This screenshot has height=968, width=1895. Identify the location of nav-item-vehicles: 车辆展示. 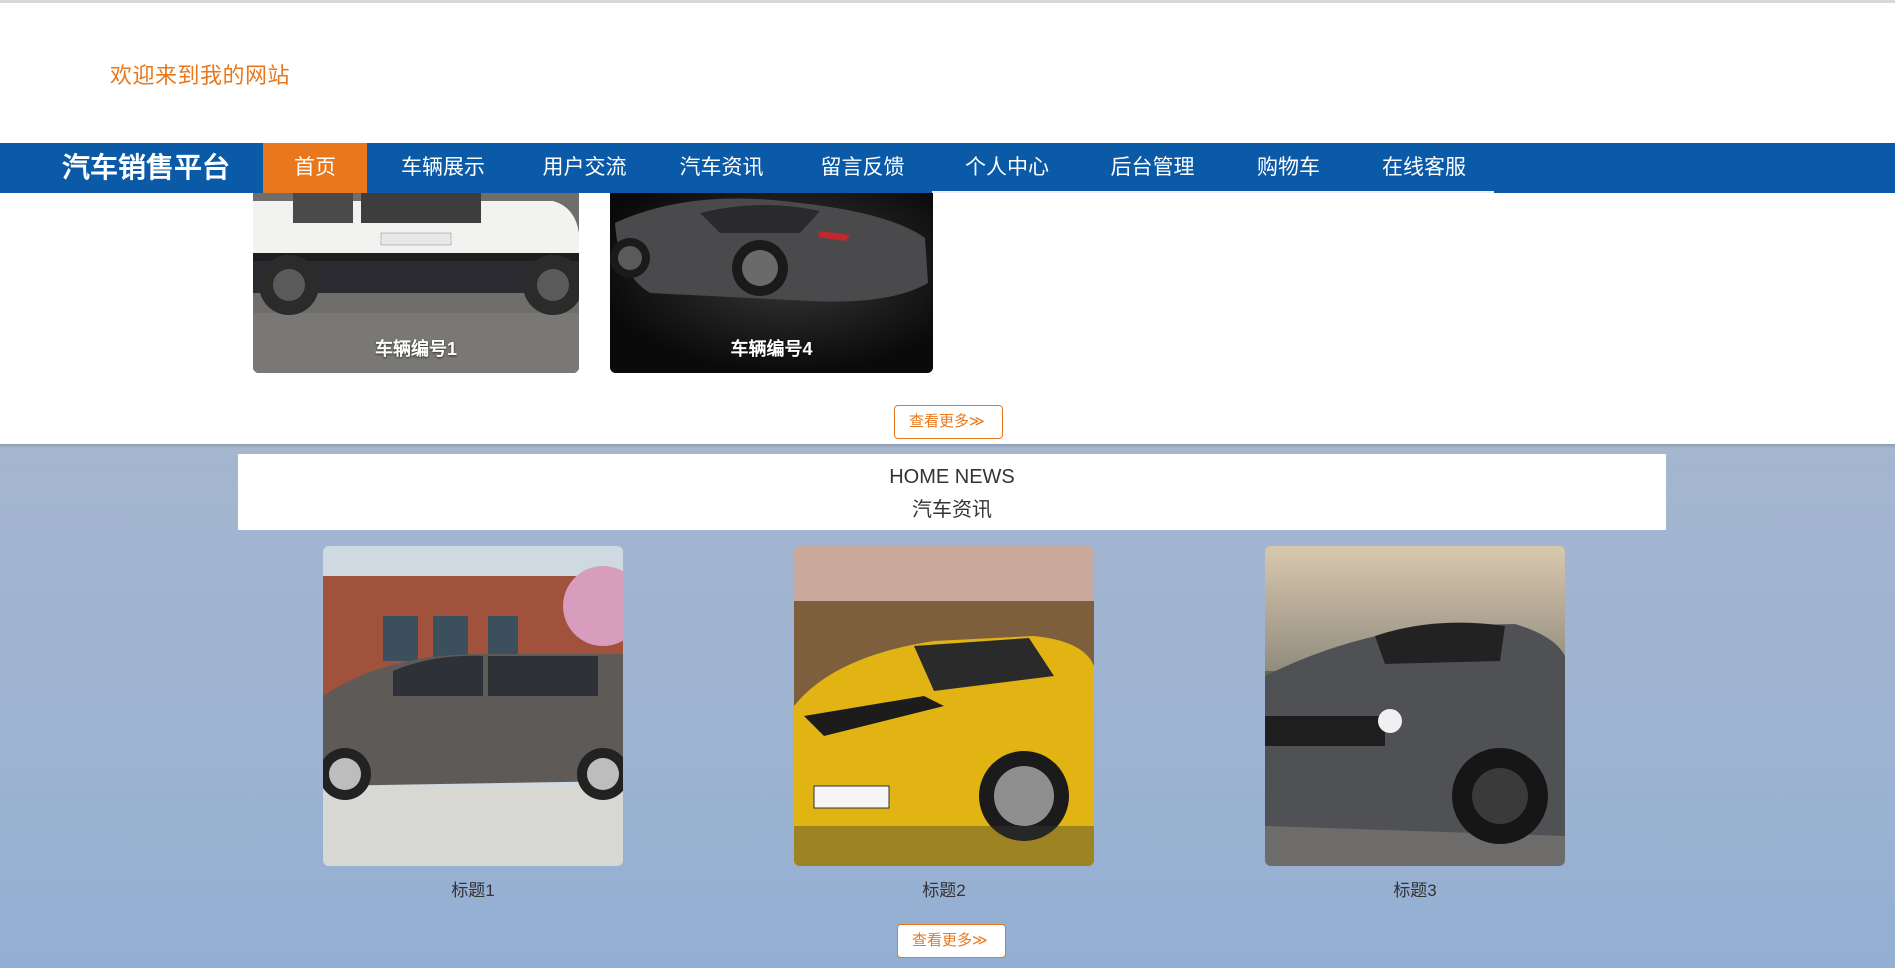
(443, 168).